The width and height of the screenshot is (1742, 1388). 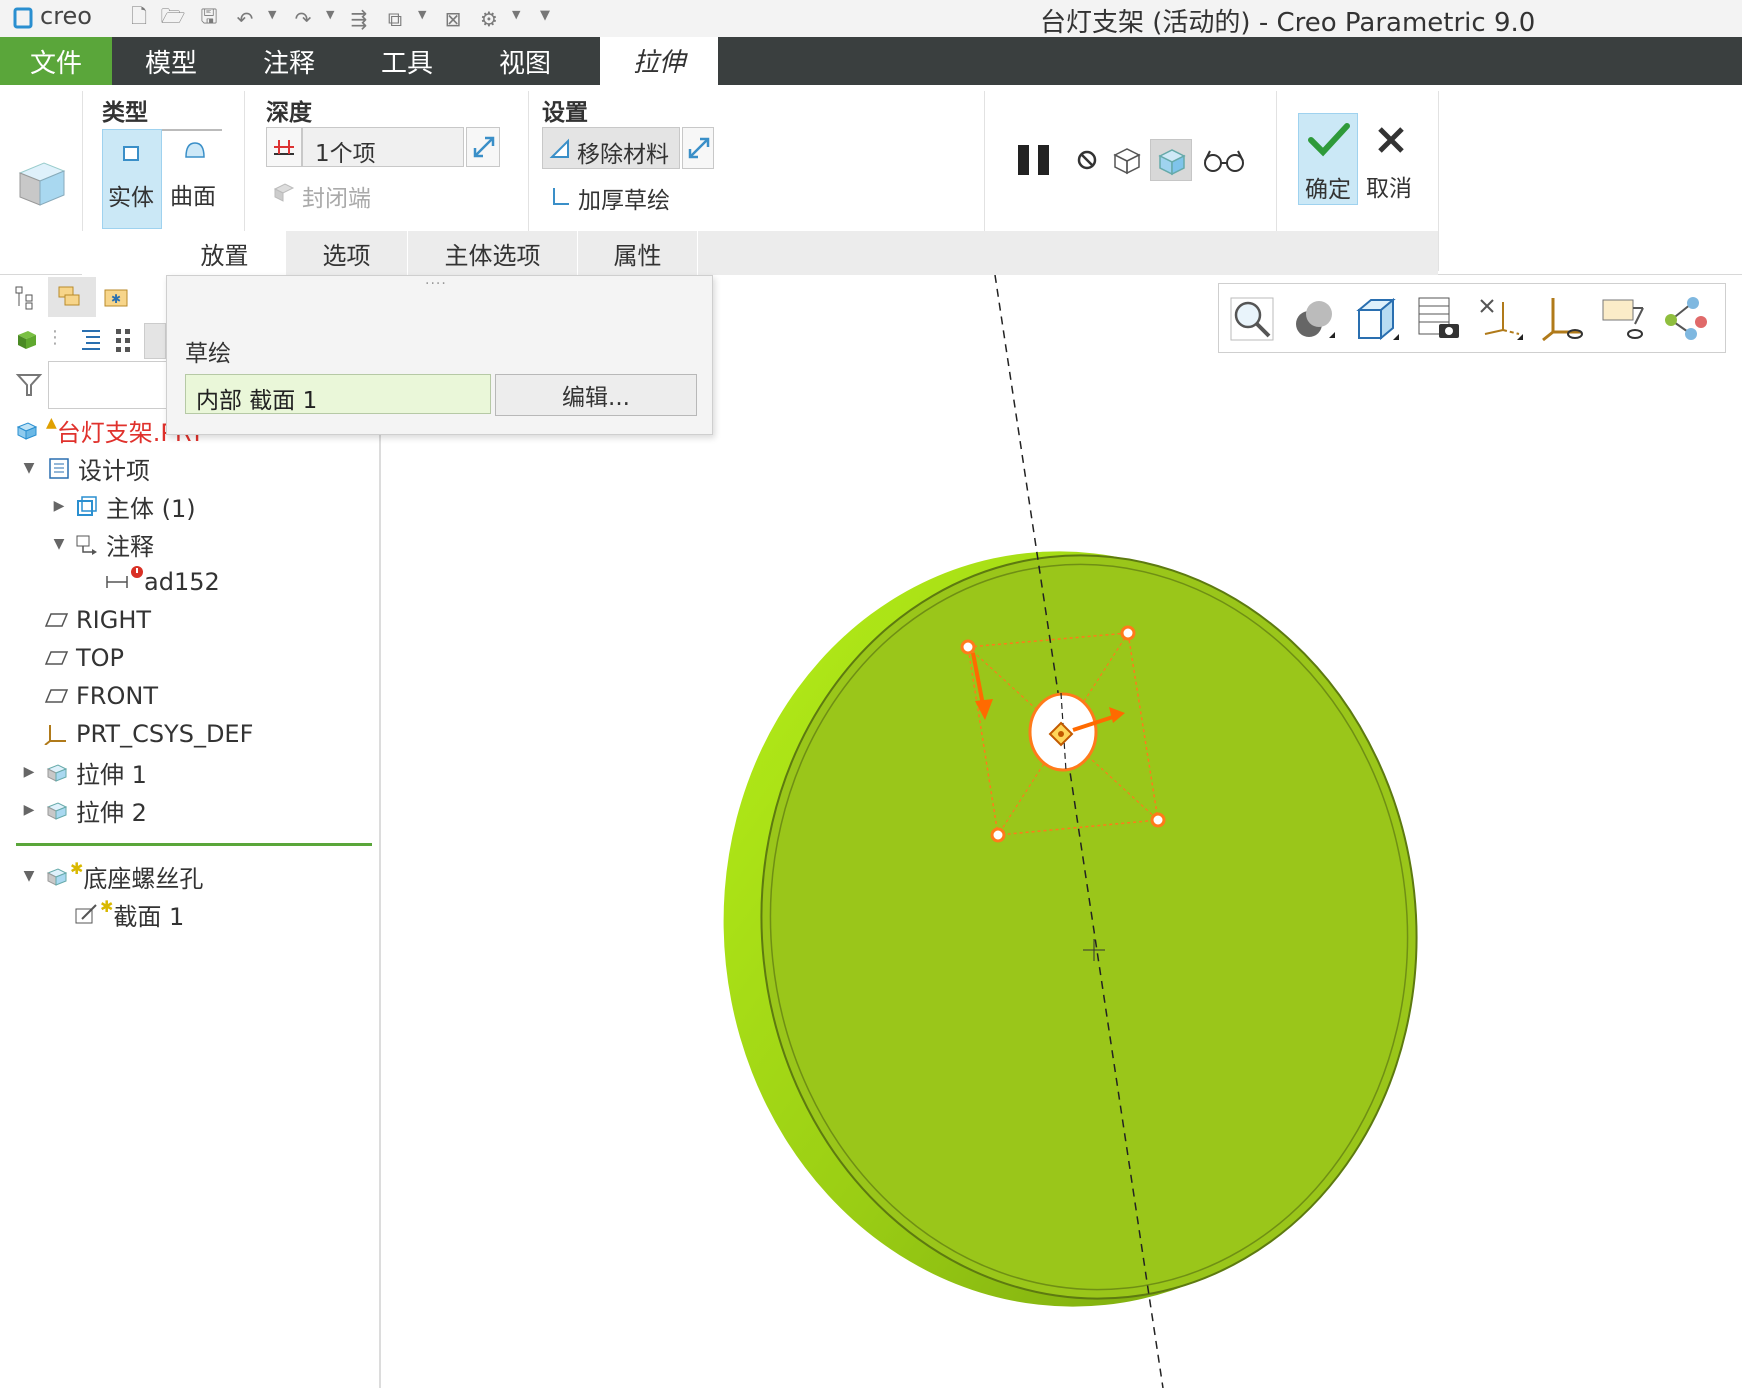 What do you see at coordinates (132, 179) in the screenshot?
I see `solid-button: 实体` at bounding box center [132, 179].